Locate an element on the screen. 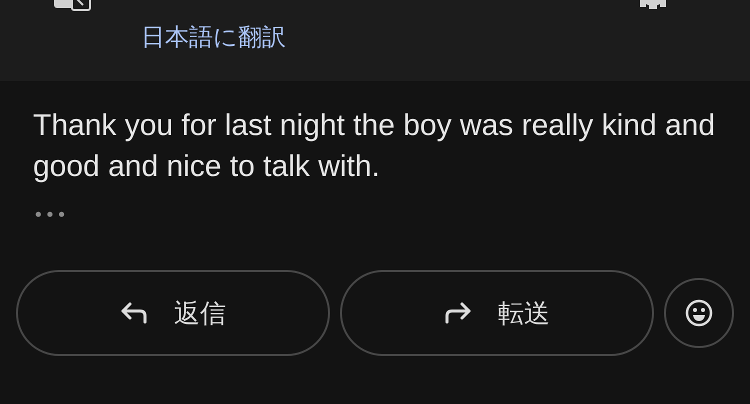  reply-button: 返信 is located at coordinates (173, 313).